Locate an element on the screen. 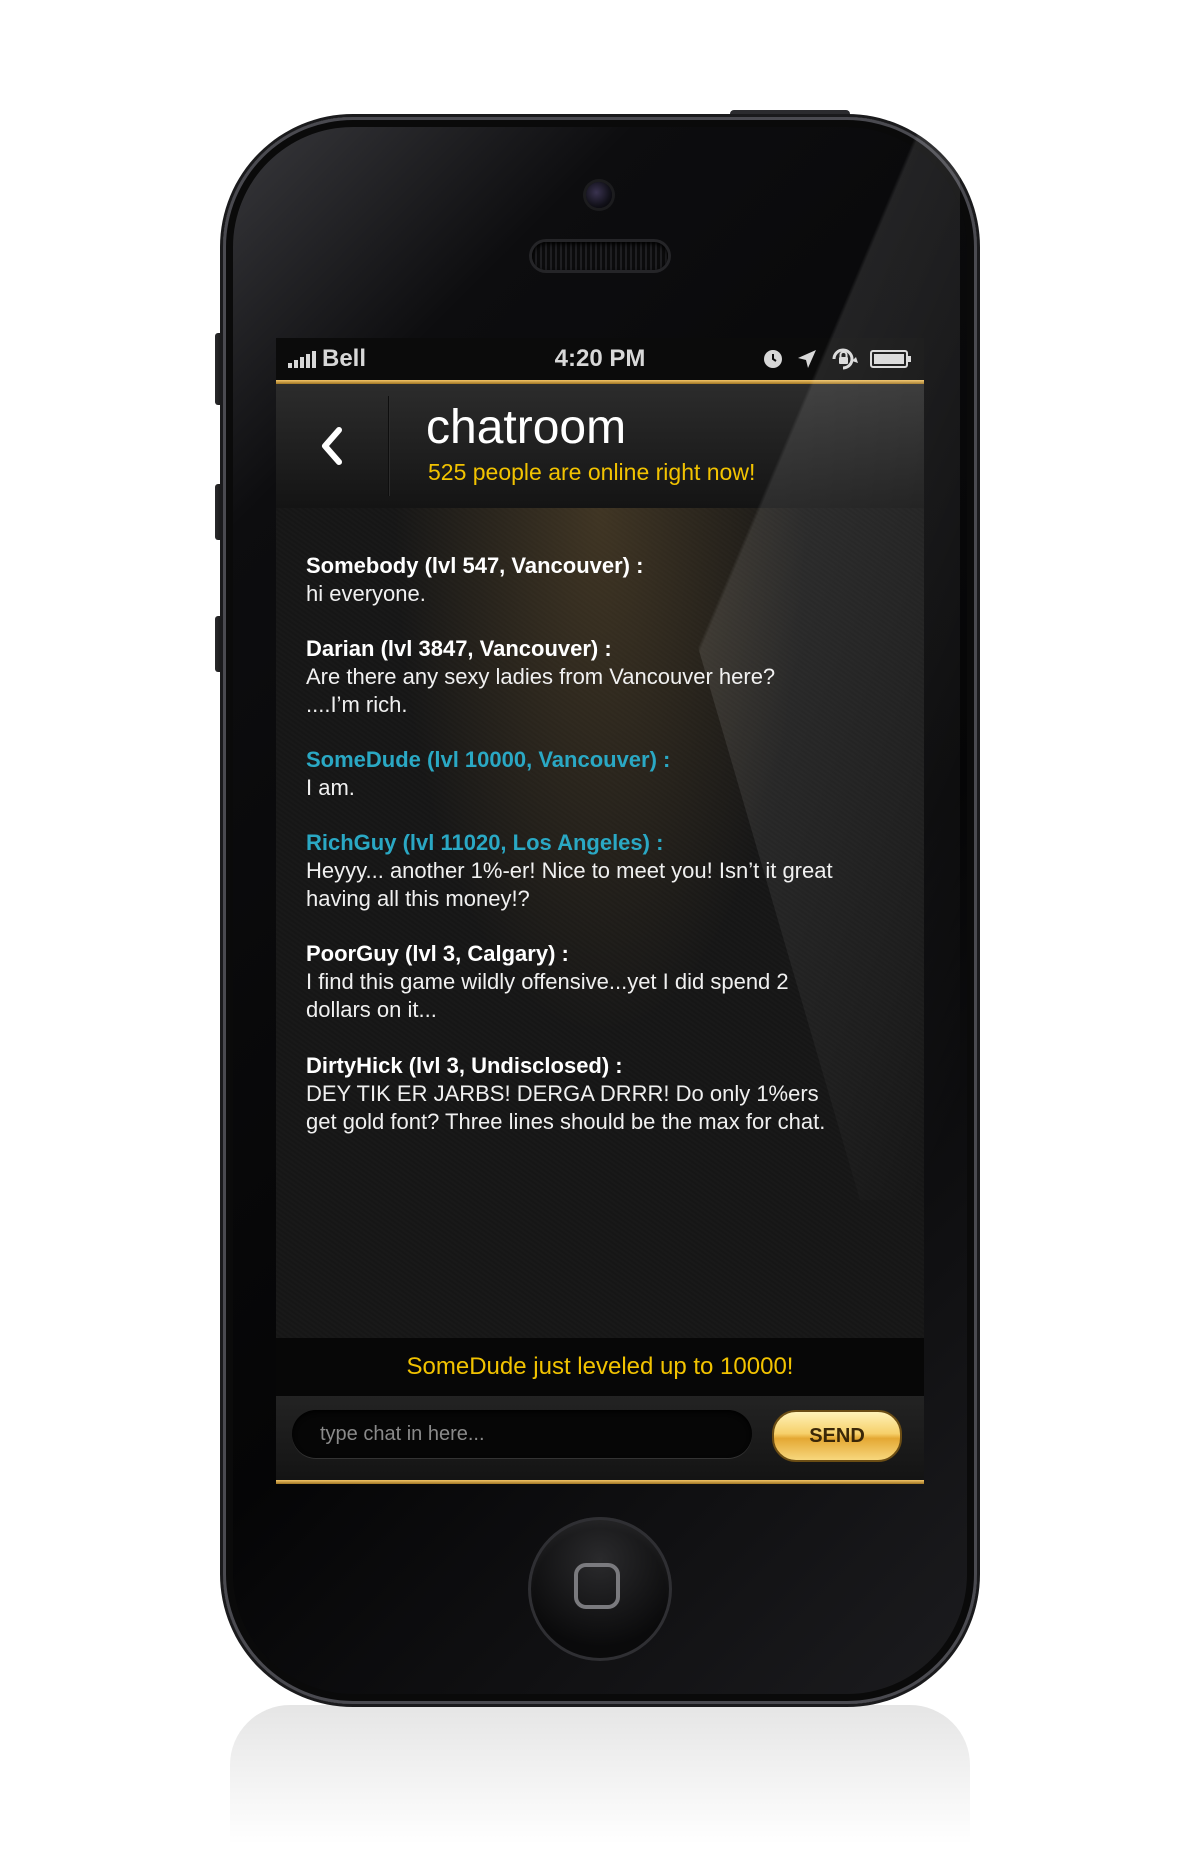 The height and width of the screenshot is (1849, 1200). carrier-group: Bell is located at coordinates (327, 359).